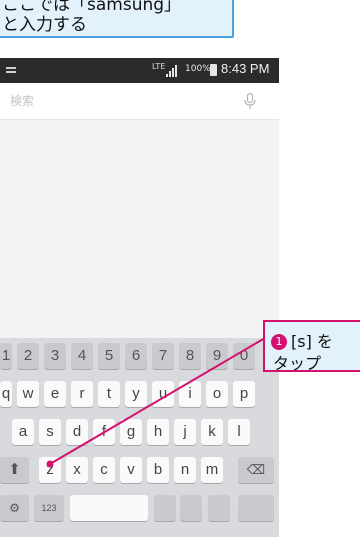 This screenshot has height=537, width=360. What do you see at coordinates (136, 356) in the screenshot?
I see `key-6: 6` at bounding box center [136, 356].